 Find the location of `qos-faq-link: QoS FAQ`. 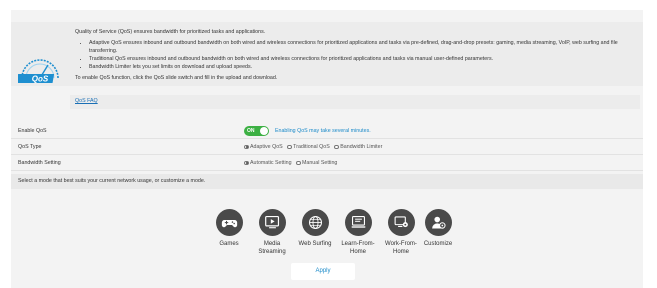

qos-faq-link: QoS FAQ is located at coordinates (86, 101).